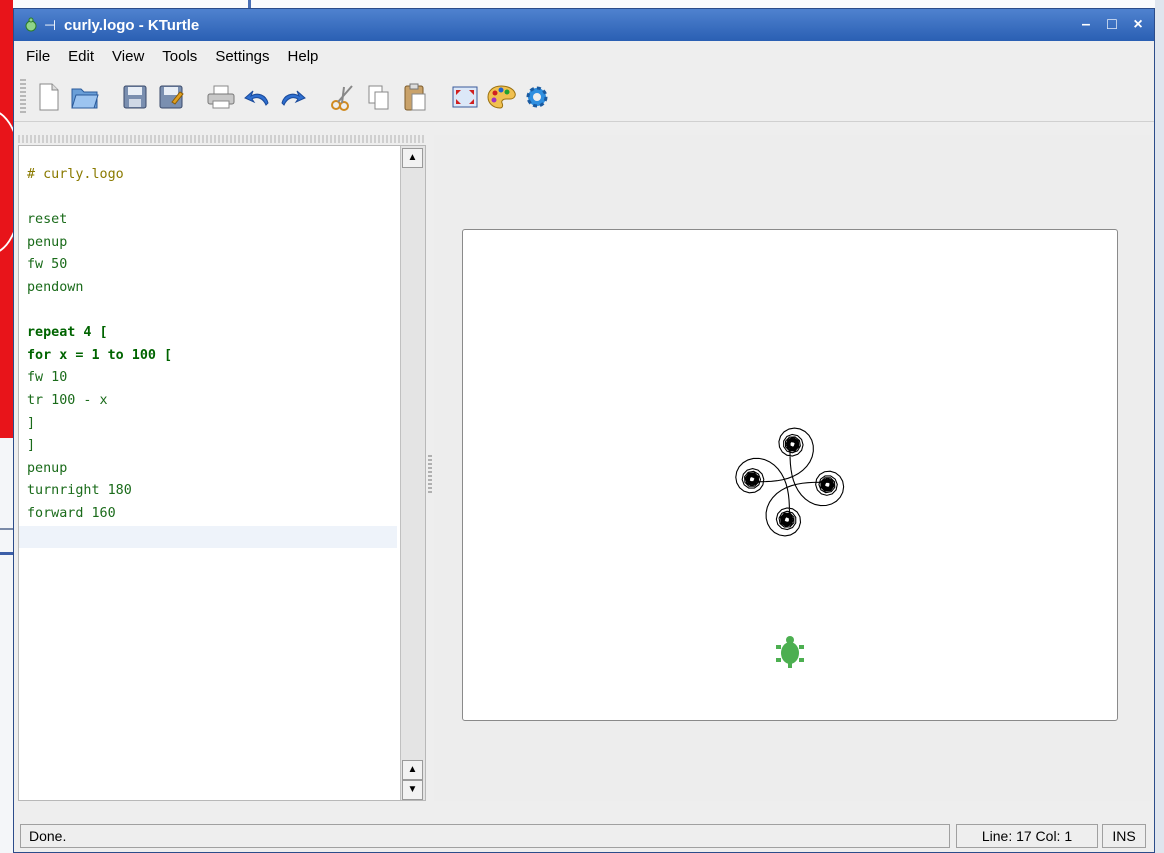 Image resolution: width=1164 pixels, height=853 pixels. Describe the element at coordinates (71, 513) in the screenshot. I see `code-line: forward 160` at that location.